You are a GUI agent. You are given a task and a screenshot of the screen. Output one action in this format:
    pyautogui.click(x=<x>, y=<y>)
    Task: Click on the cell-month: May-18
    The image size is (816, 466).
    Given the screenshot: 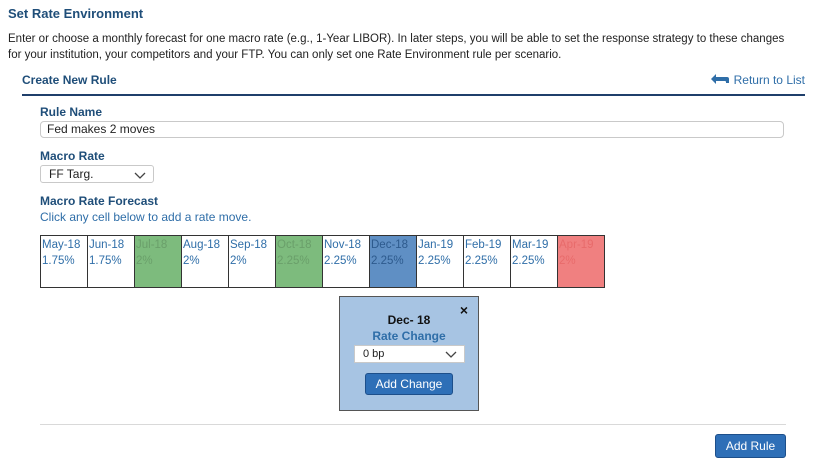 What is the action you would take?
    pyautogui.click(x=61, y=245)
    